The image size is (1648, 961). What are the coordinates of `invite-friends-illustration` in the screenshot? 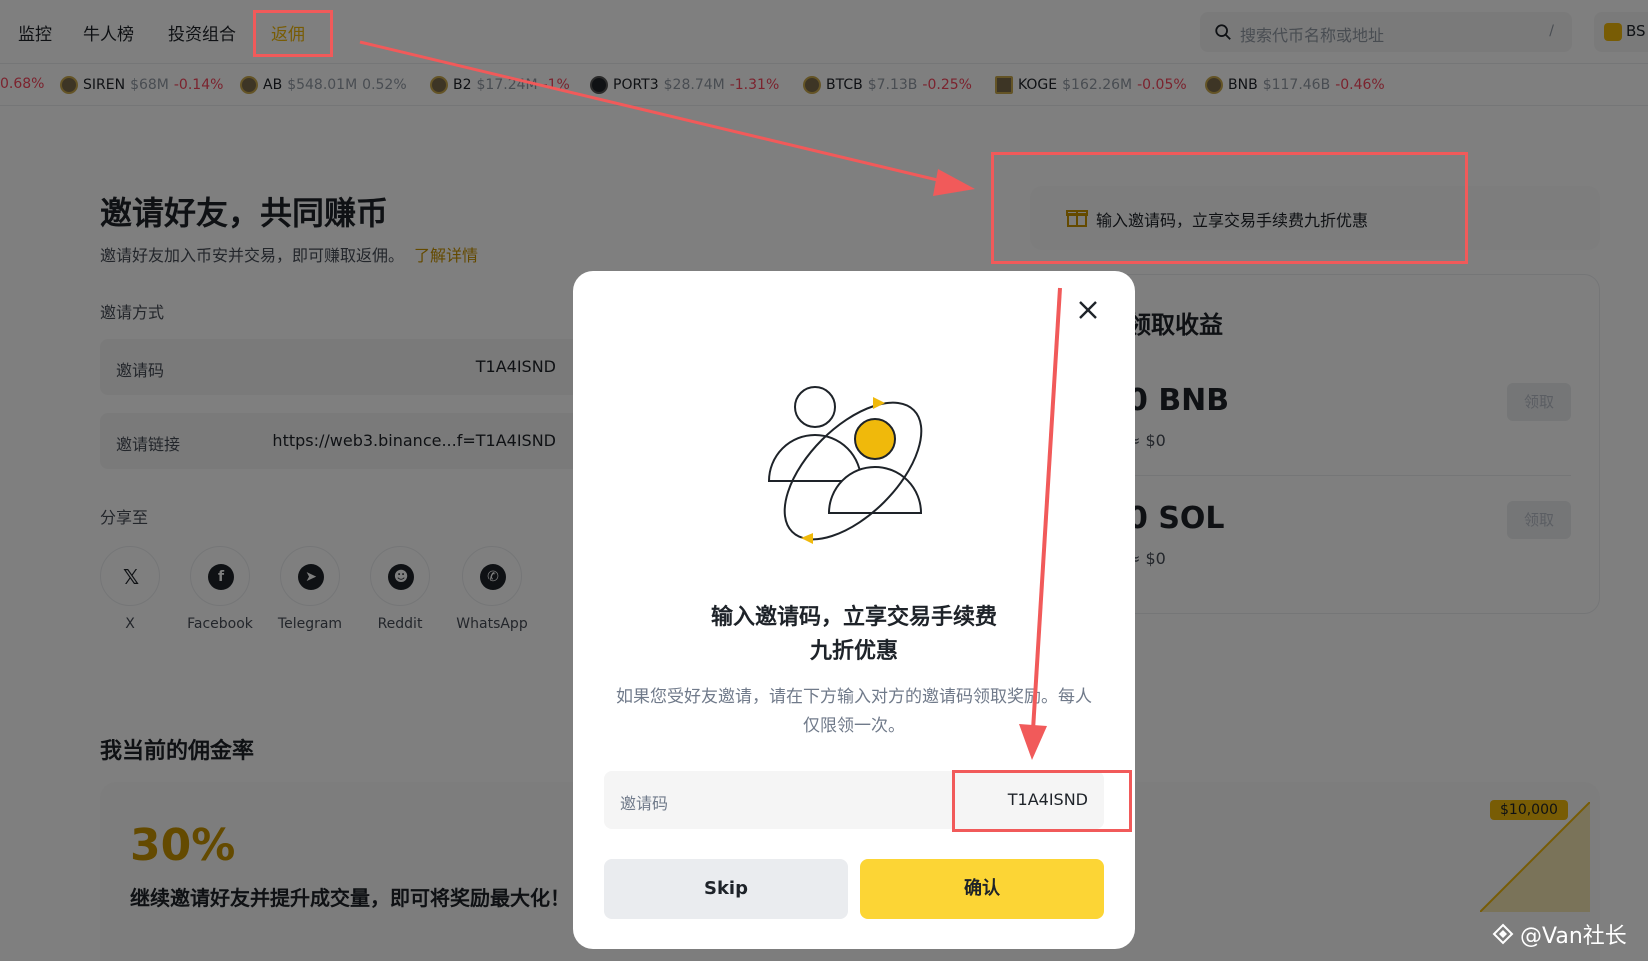 It's located at (845, 465).